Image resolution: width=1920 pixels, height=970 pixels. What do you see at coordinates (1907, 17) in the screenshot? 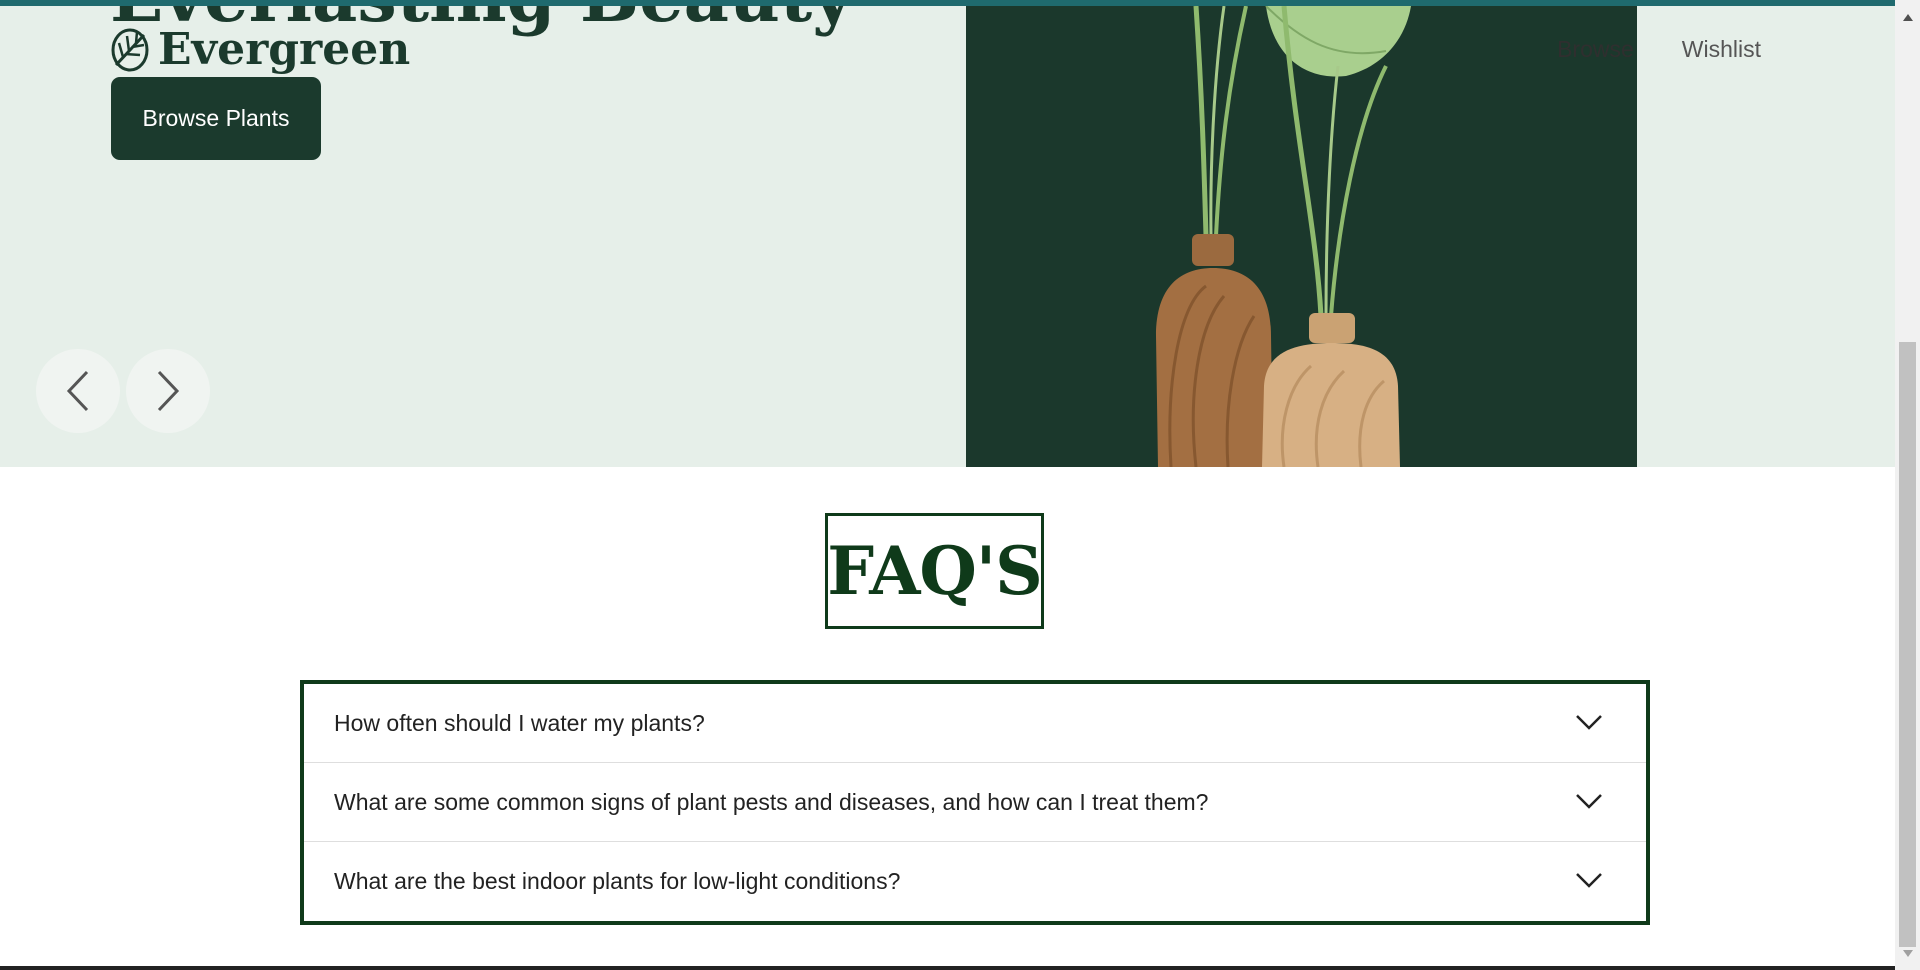
I see `scroll-up-arrow-icon` at bounding box center [1907, 17].